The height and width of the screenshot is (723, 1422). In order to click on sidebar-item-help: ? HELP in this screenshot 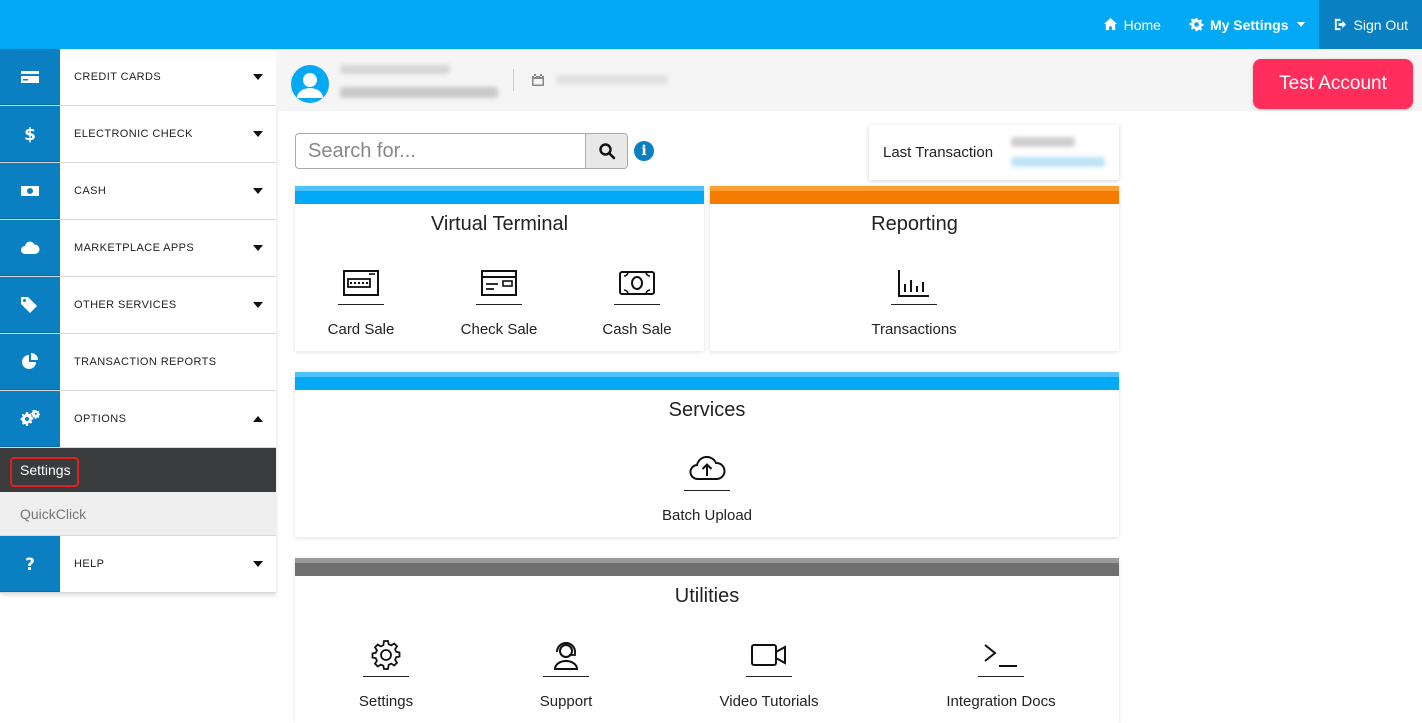, I will do `click(138, 564)`.